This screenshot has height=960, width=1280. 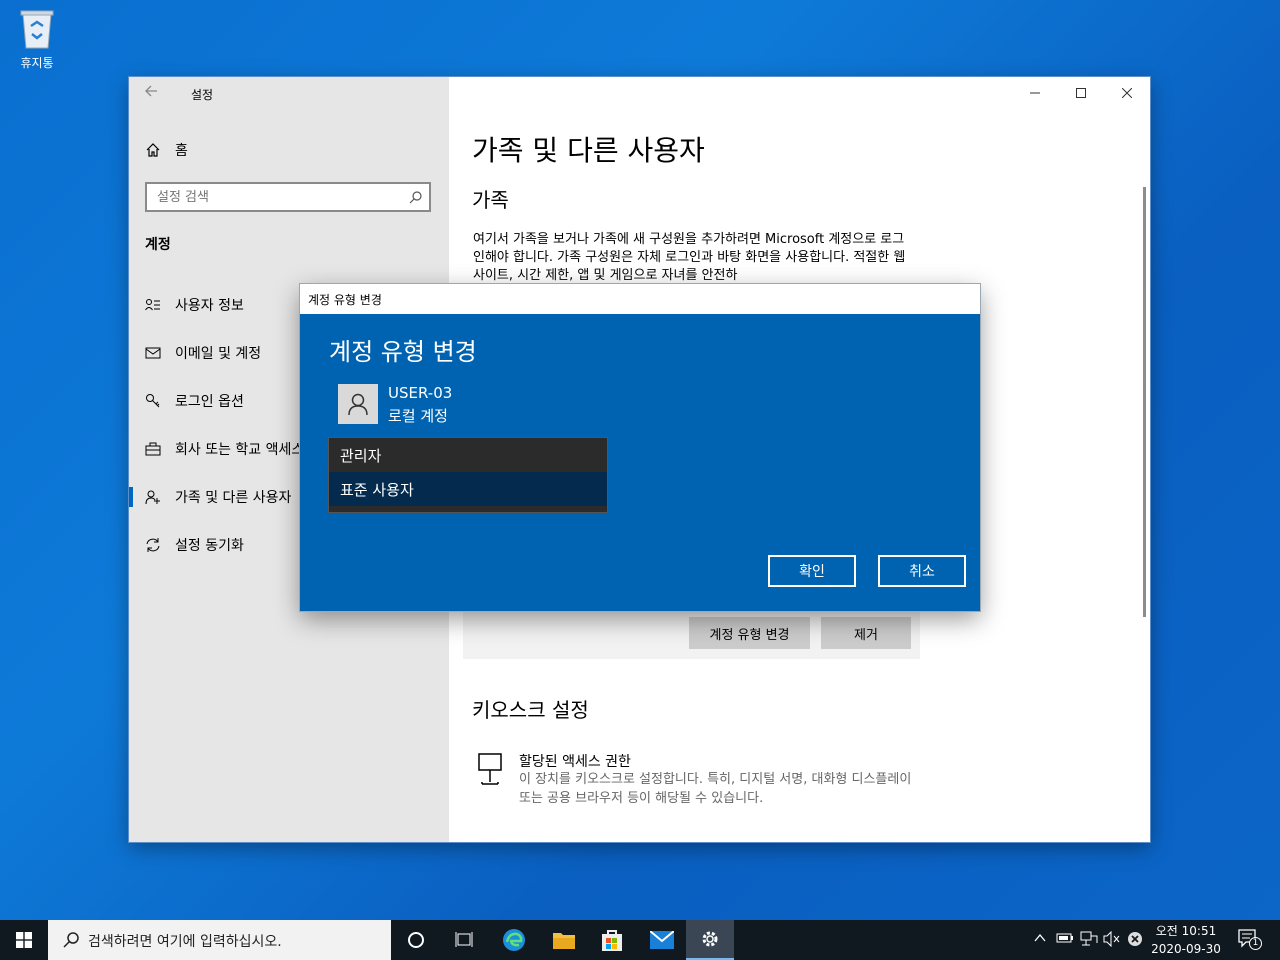 What do you see at coordinates (202, 95) in the screenshot?
I see `window-title: 설정` at bounding box center [202, 95].